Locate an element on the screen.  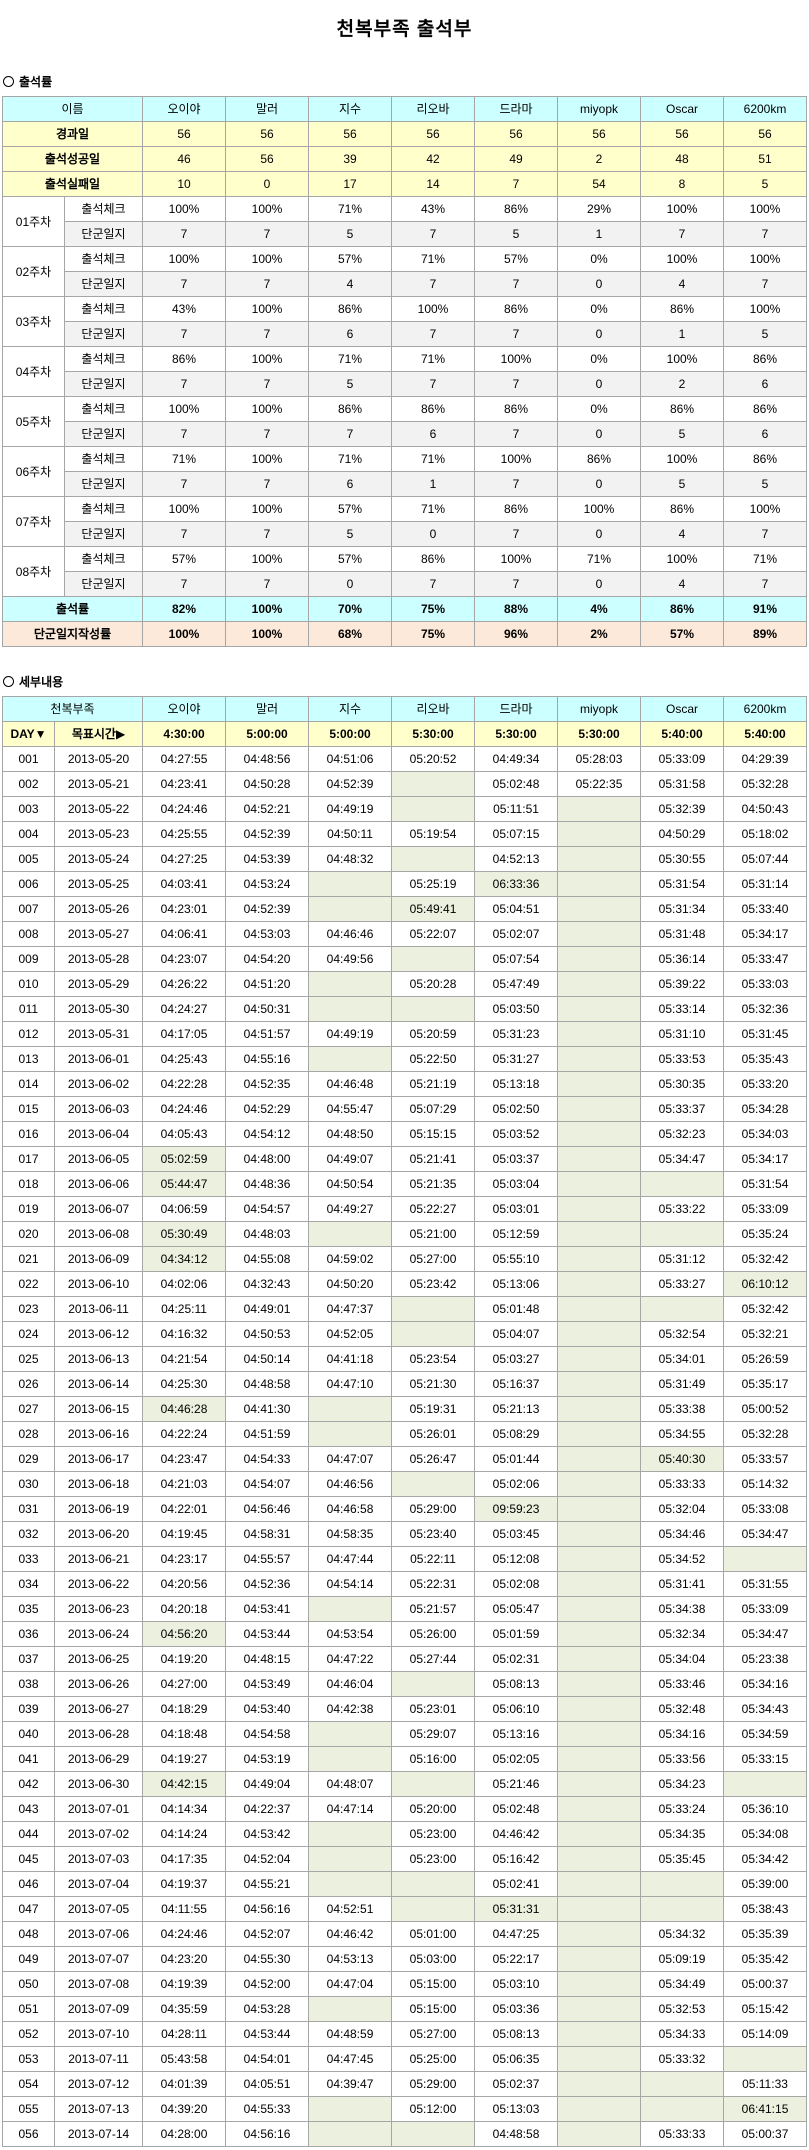
time-cell: 04:39:47 is located at coordinates (350, 2084).